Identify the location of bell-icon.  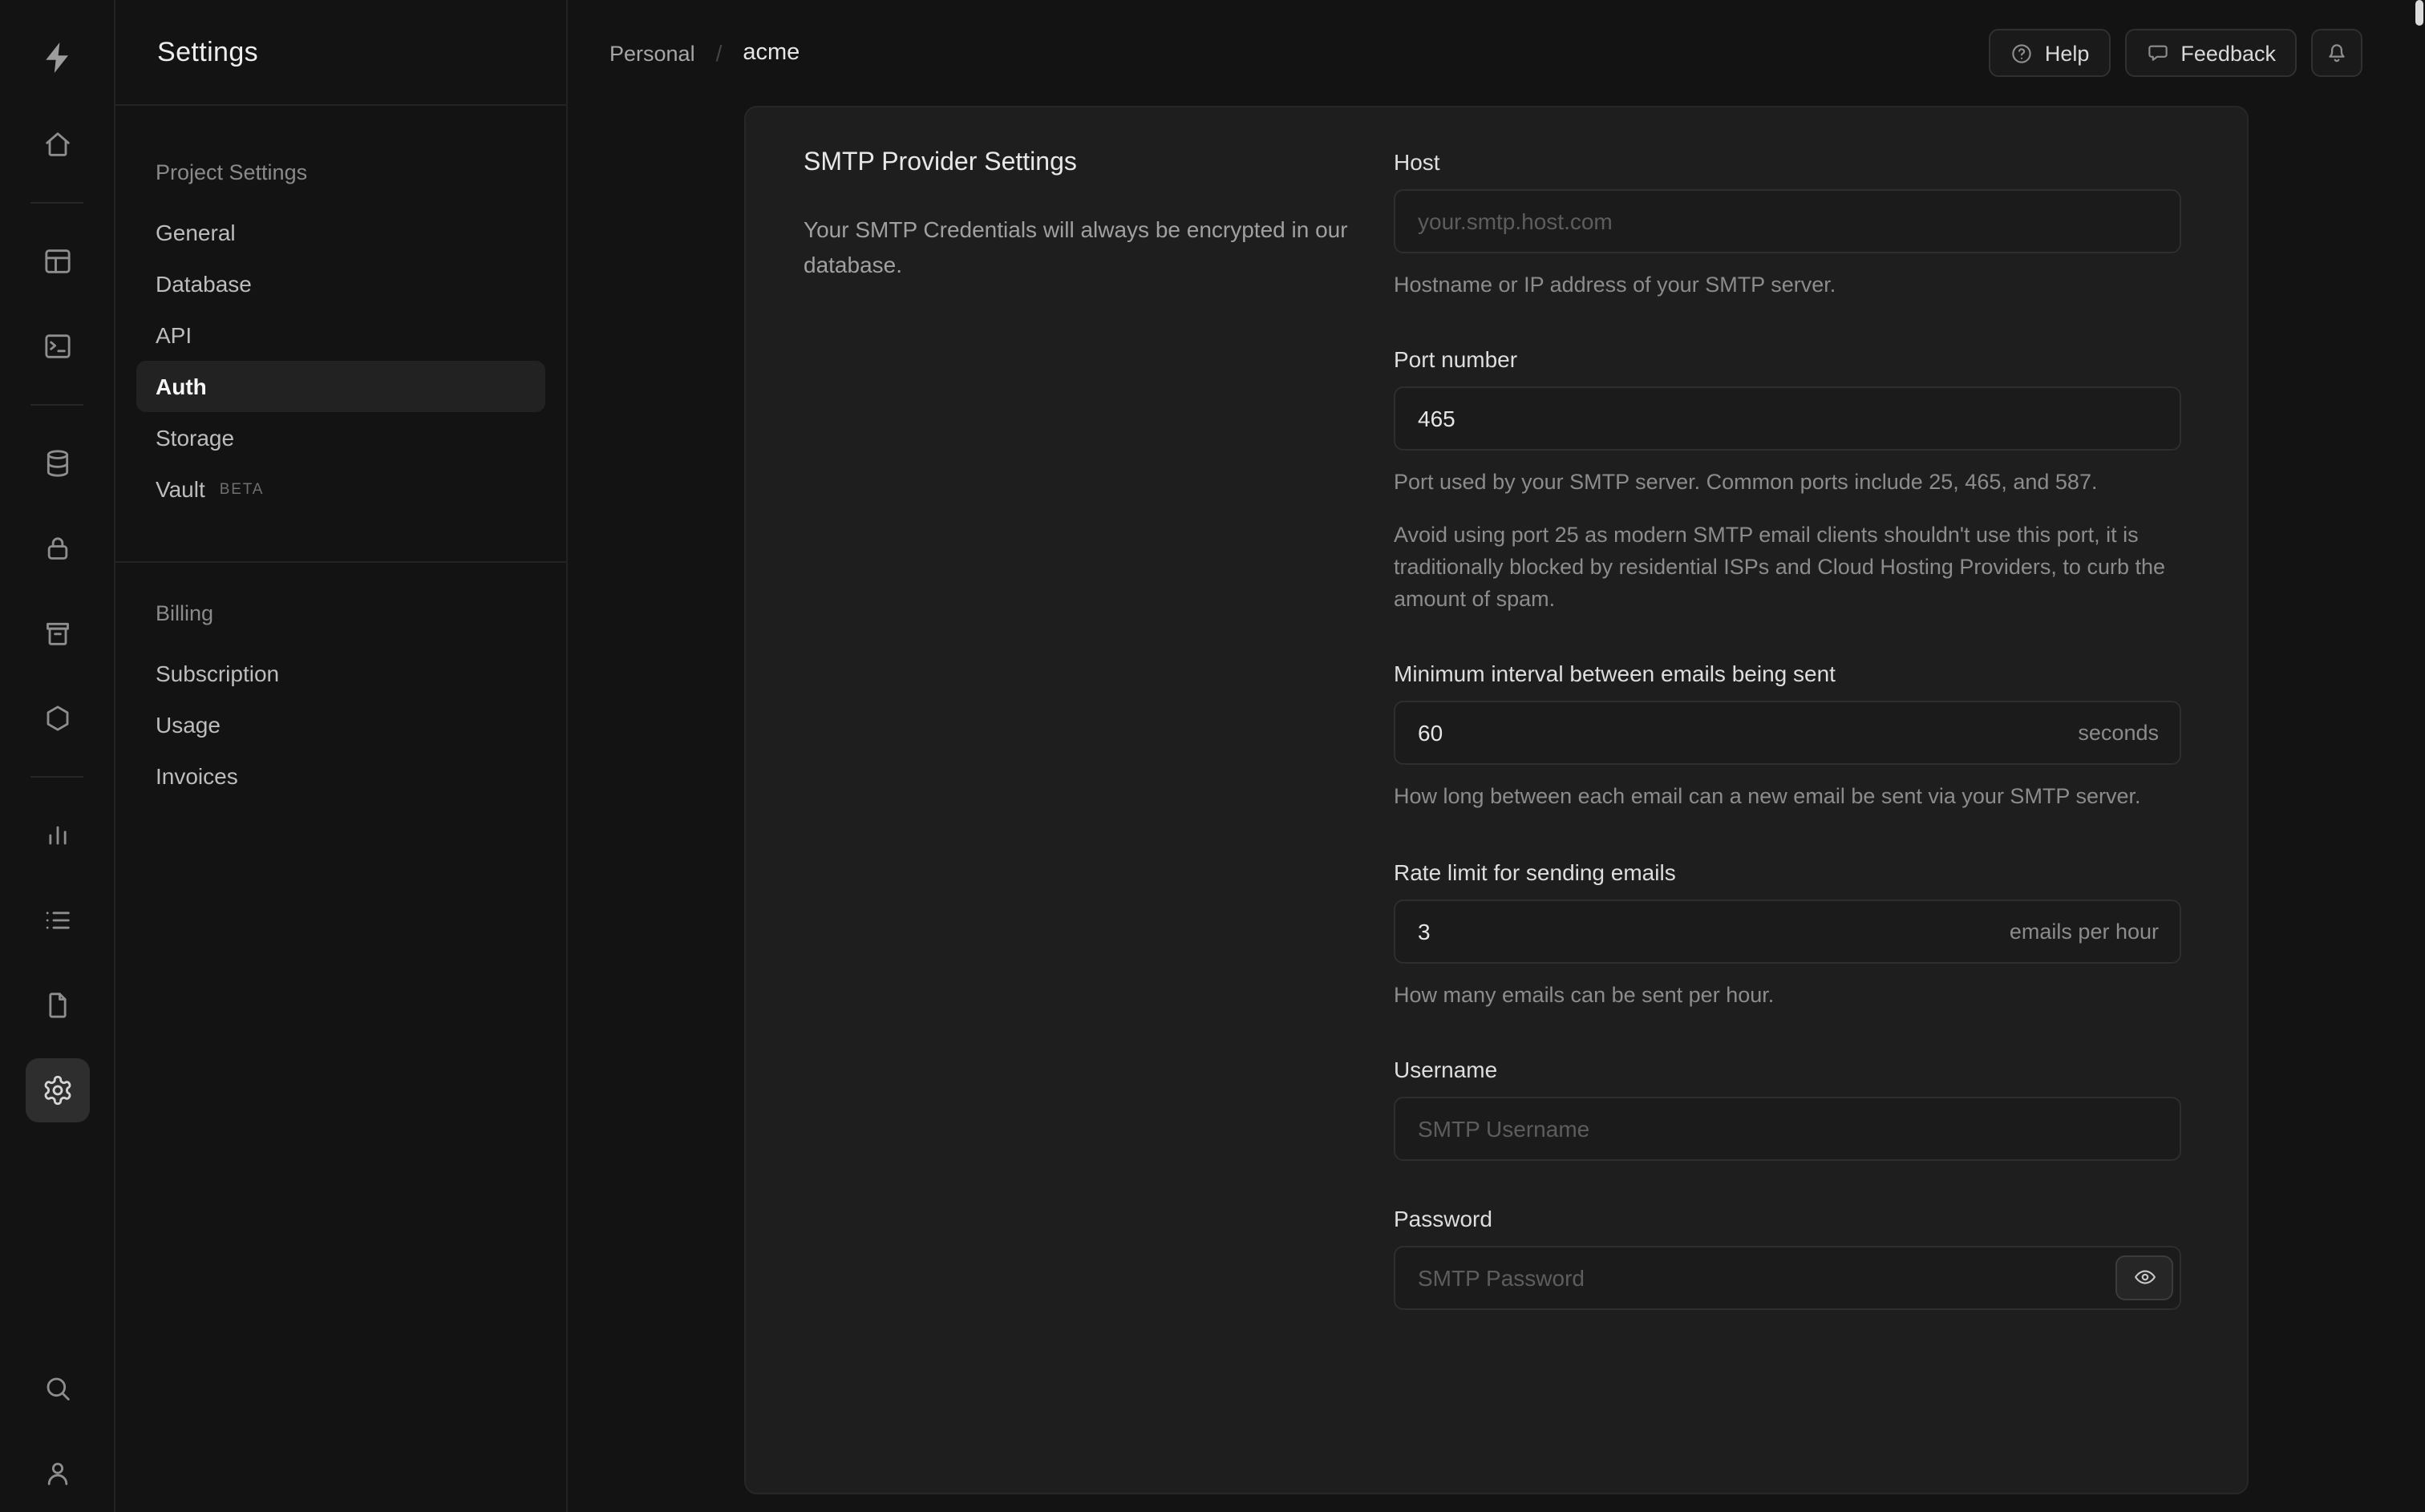
(2337, 53).